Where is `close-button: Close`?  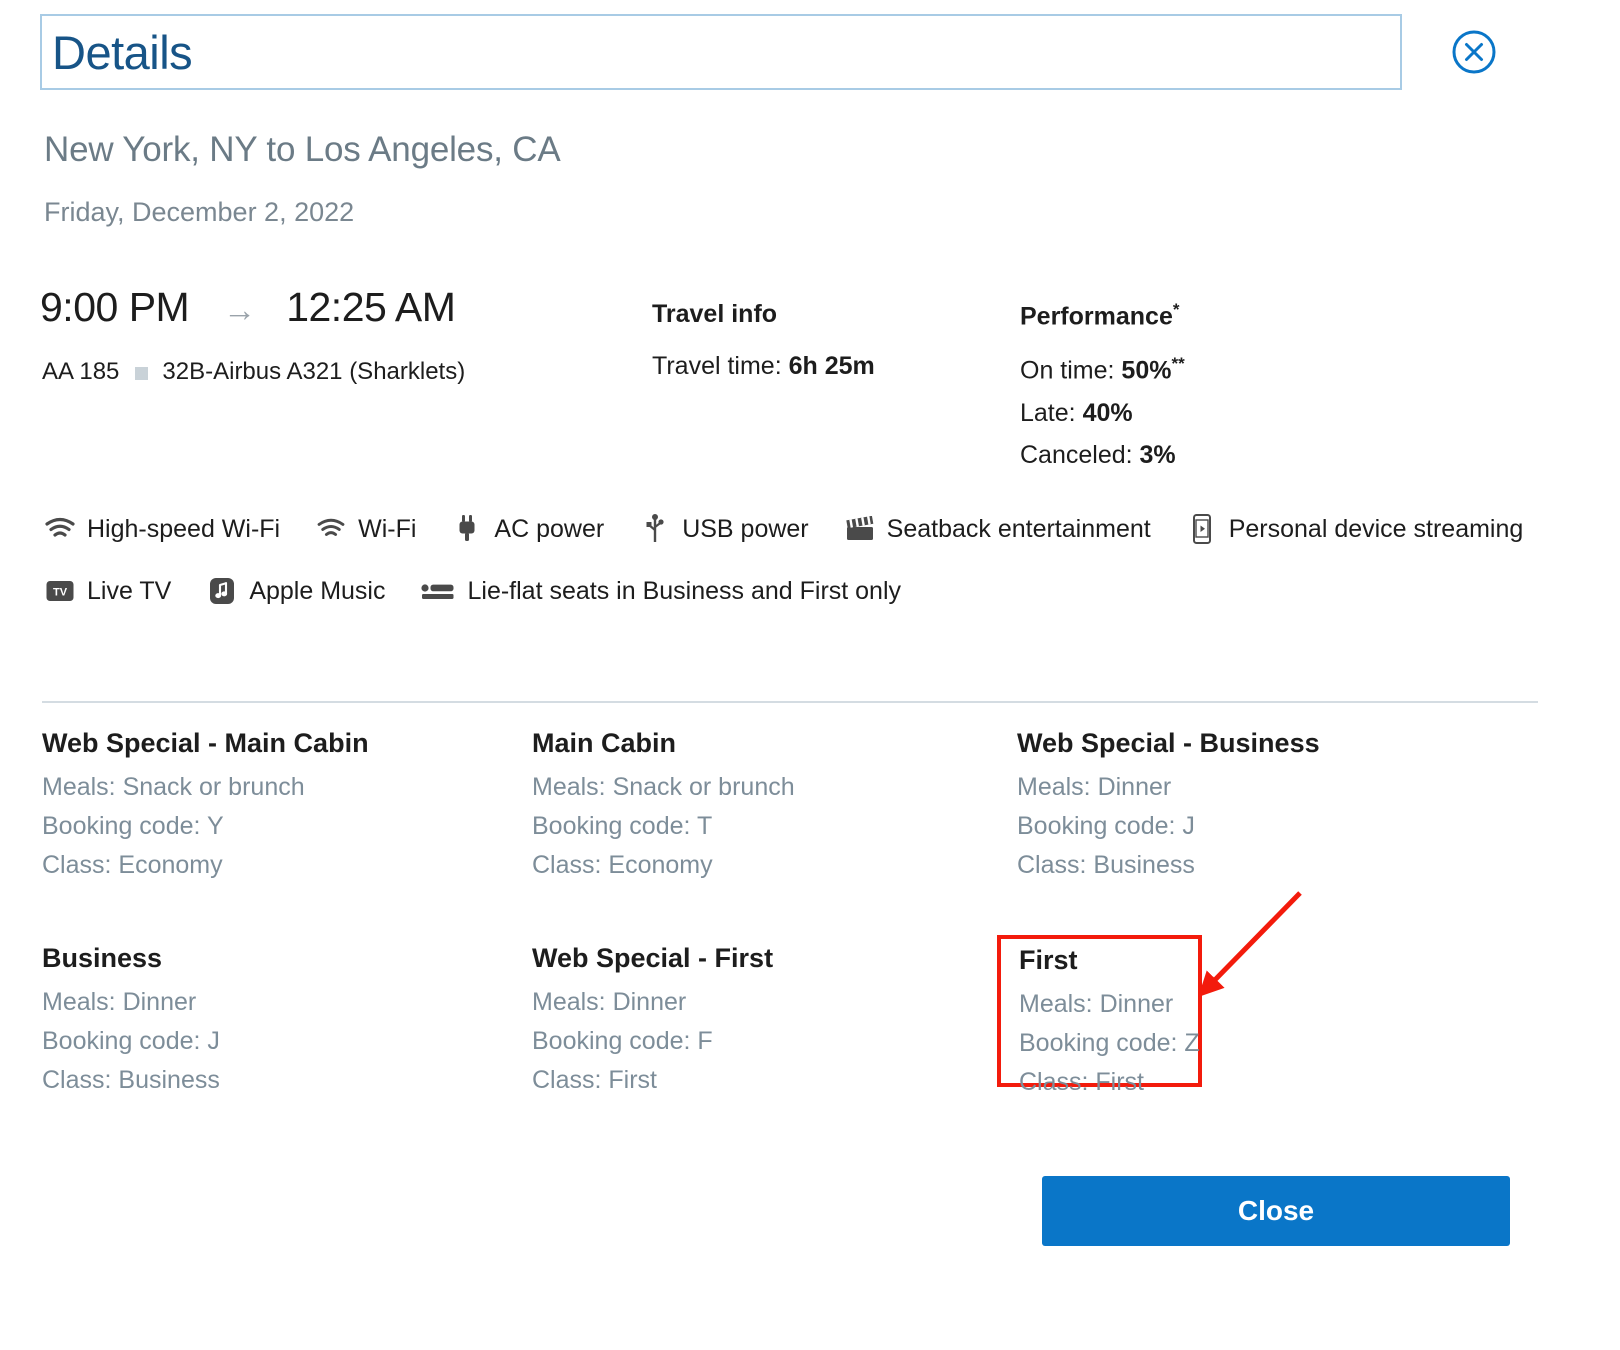 close-button: Close is located at coordinates (1276, 1211).